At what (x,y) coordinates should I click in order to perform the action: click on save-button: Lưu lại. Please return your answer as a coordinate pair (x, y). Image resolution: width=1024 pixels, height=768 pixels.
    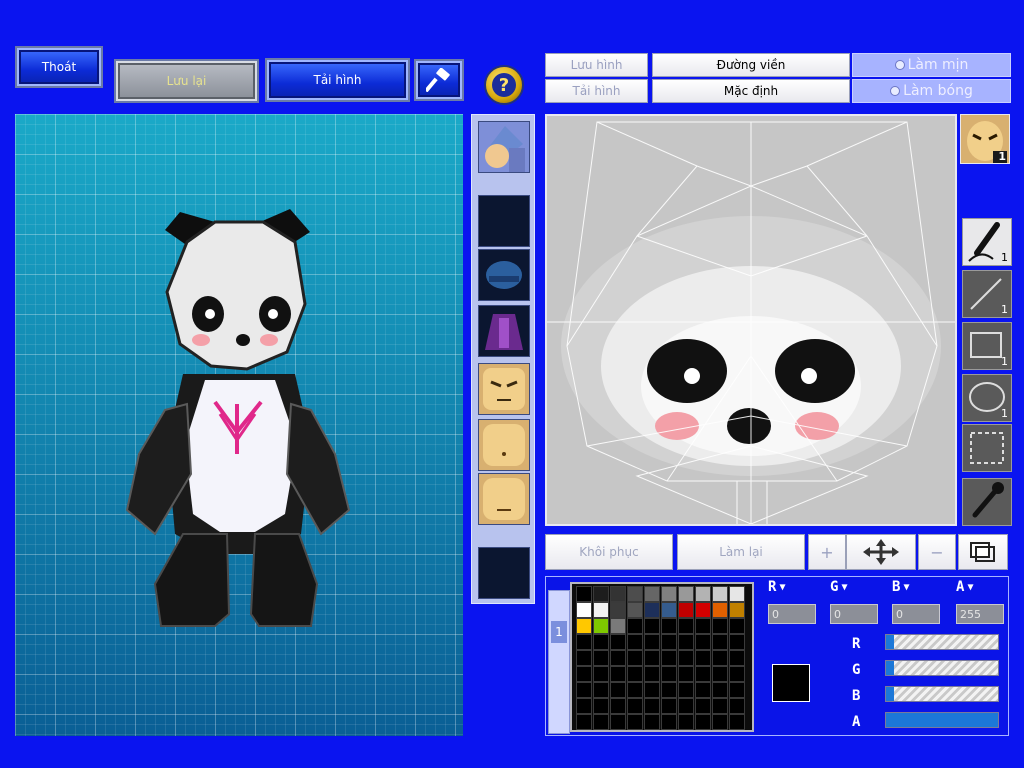
    Looking at the image, I should click on (186, 81).